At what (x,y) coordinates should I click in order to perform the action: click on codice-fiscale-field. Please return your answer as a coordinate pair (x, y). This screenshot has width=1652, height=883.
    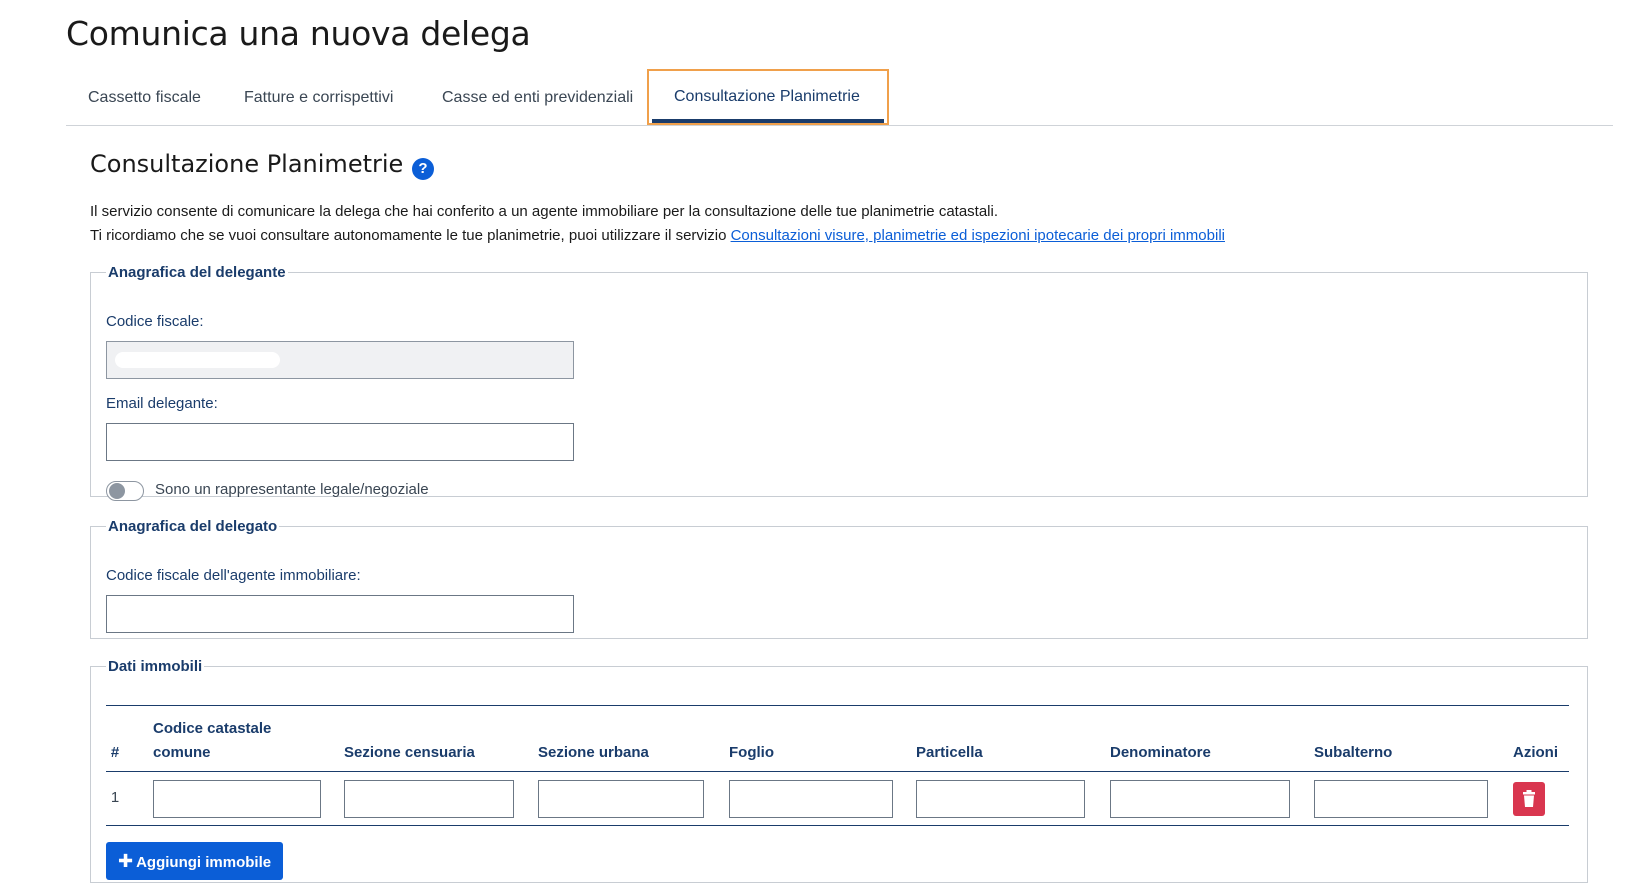
    Looking at the image, I should click on (340, 360).